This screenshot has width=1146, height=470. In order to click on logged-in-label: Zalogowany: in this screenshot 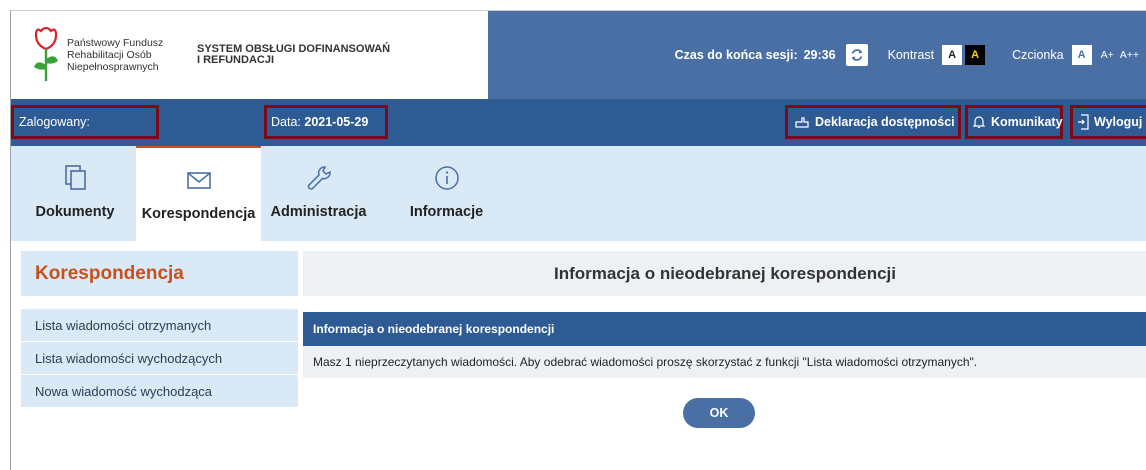, I will do `click(54, 122)`.